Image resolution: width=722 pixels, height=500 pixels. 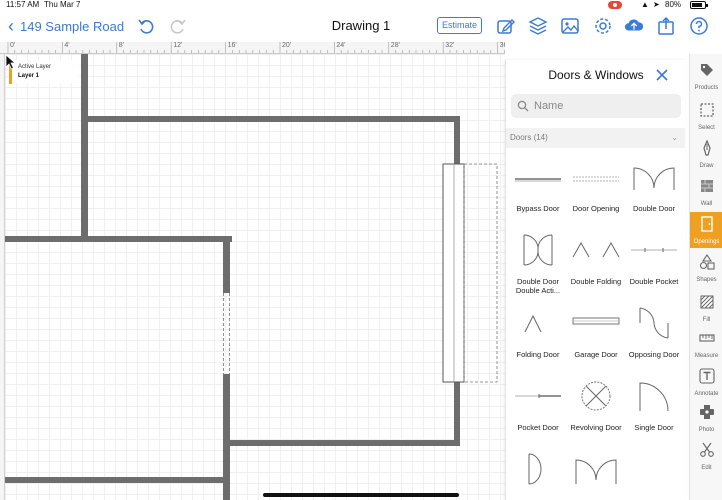 I want to click on doors-section-header: Doors (14) ⌄, so click(x=595, y=138).